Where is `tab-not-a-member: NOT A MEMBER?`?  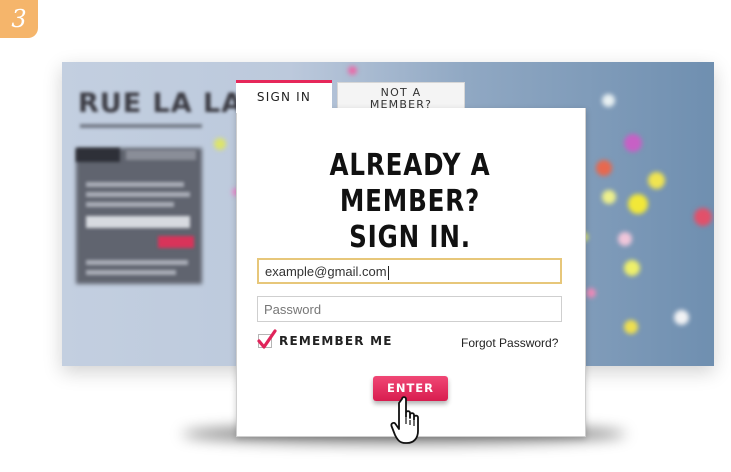
tab-not-a-member: NOT A MEMBER? is located at coordinates (401, 96).